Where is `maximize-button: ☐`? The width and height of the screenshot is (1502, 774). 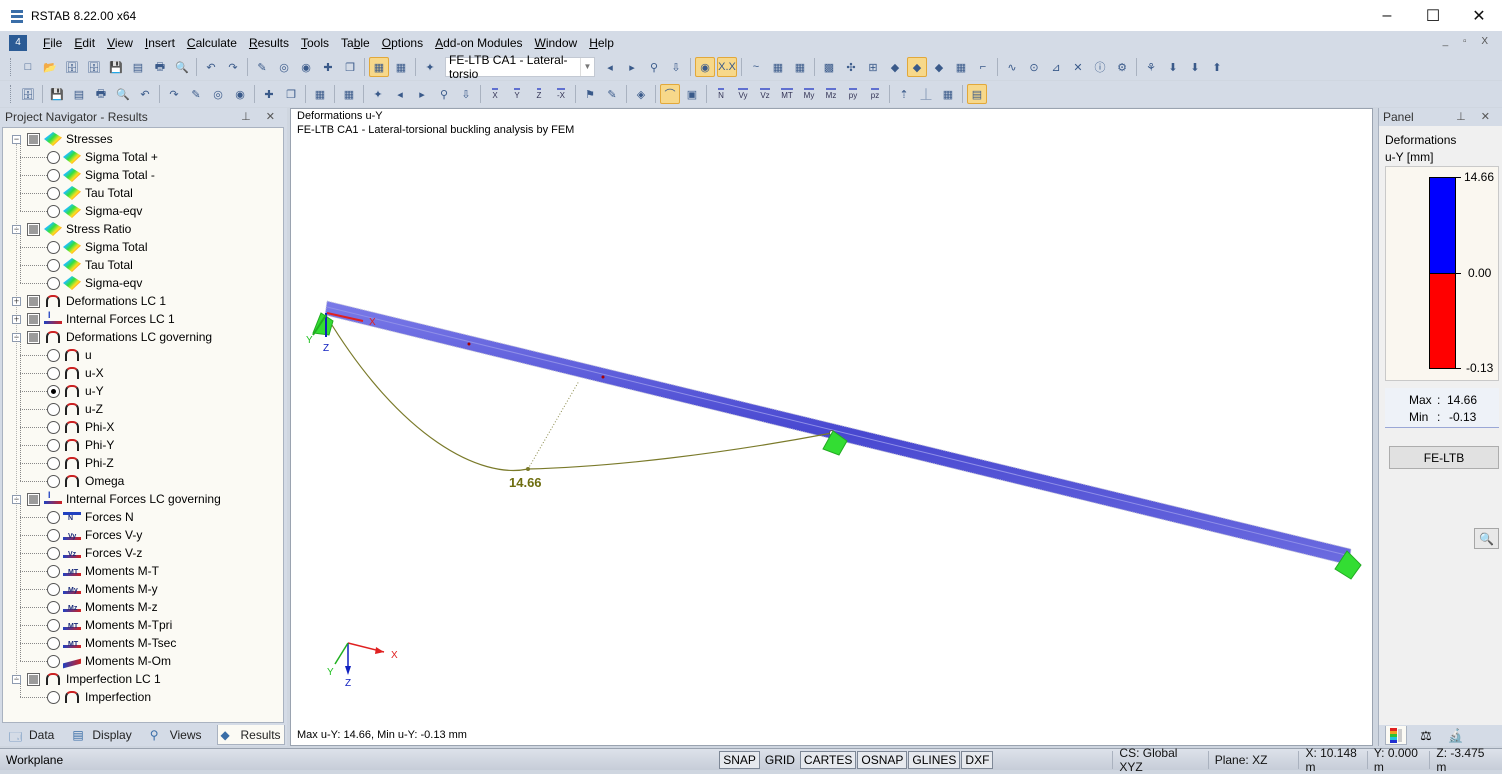 maximize-button: ☐ is located at coordinates (1433, 15).